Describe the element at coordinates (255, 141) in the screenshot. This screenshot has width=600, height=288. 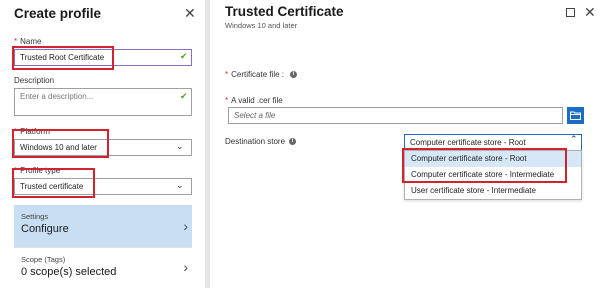
I see `destination-store-label: Destination store` at that location.